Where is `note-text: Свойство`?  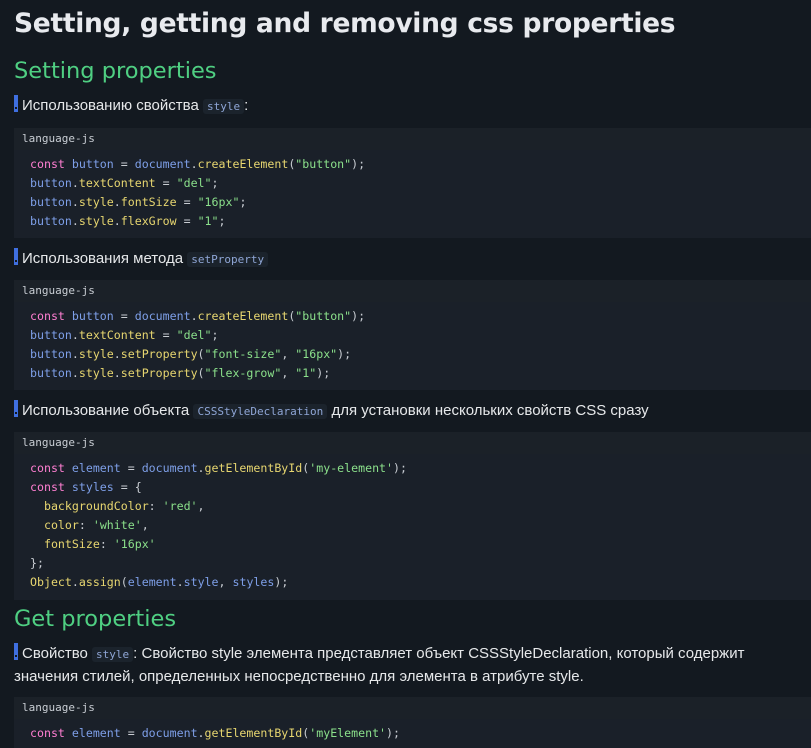 note-text: Свойство is located at coordinates (55, 653).